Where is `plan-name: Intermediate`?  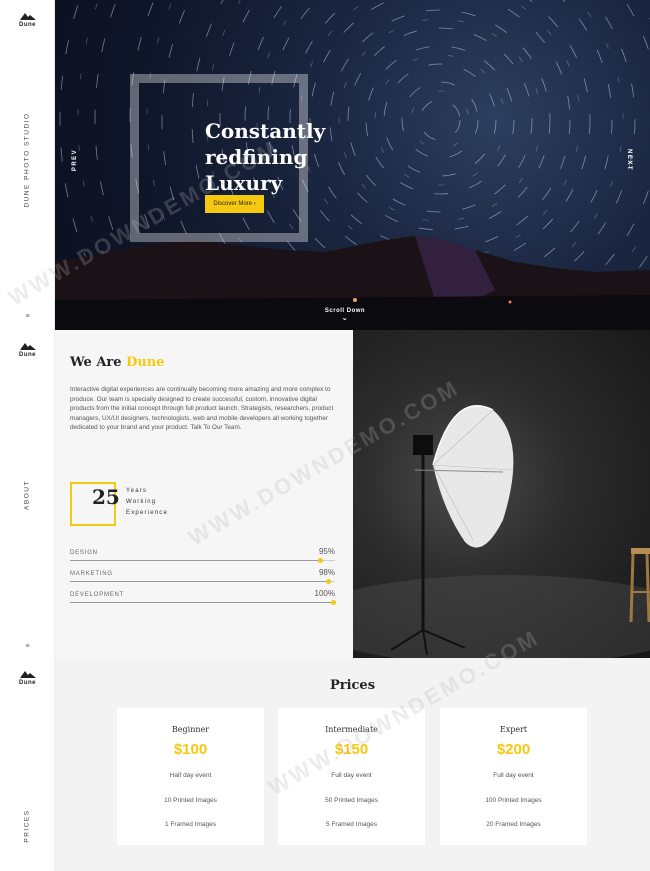 plan-name: Intermediate is located at coordinates (351, 729).